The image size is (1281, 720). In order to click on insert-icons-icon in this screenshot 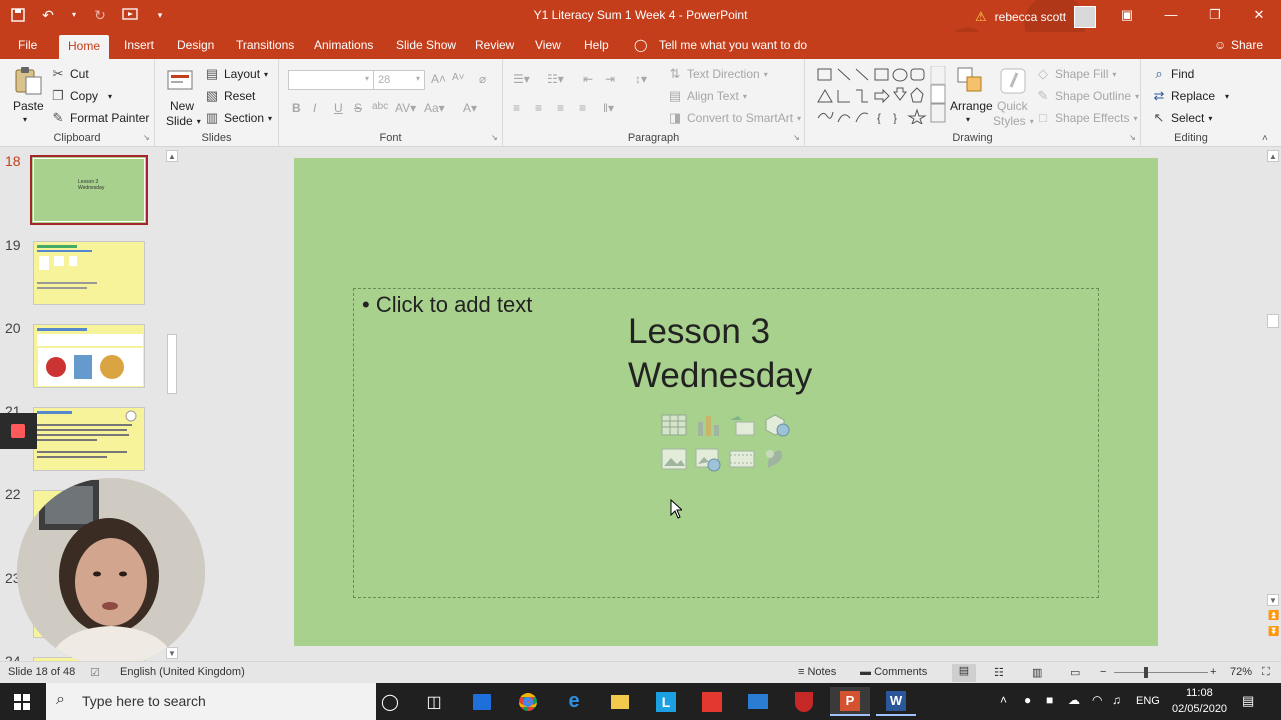, I will do `click(776, 459)`.